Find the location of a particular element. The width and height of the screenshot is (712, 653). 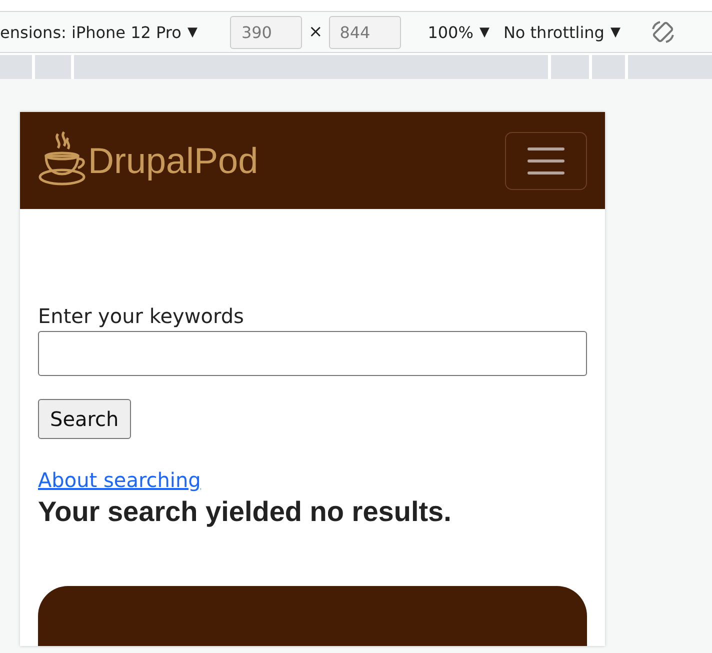

device-label: ensions: iPhone 12 Pro is located at coordinates (91, 32).